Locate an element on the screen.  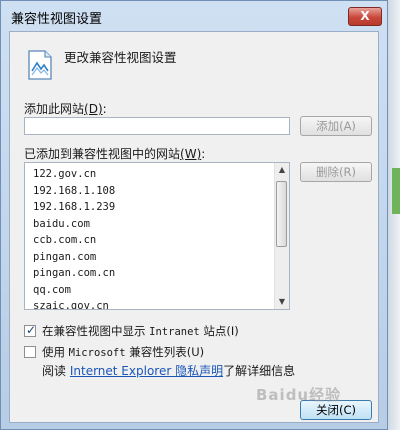
sites-list-label-text: 已添加到兼容性视图中的网站 is located at coordinates (102, 154).